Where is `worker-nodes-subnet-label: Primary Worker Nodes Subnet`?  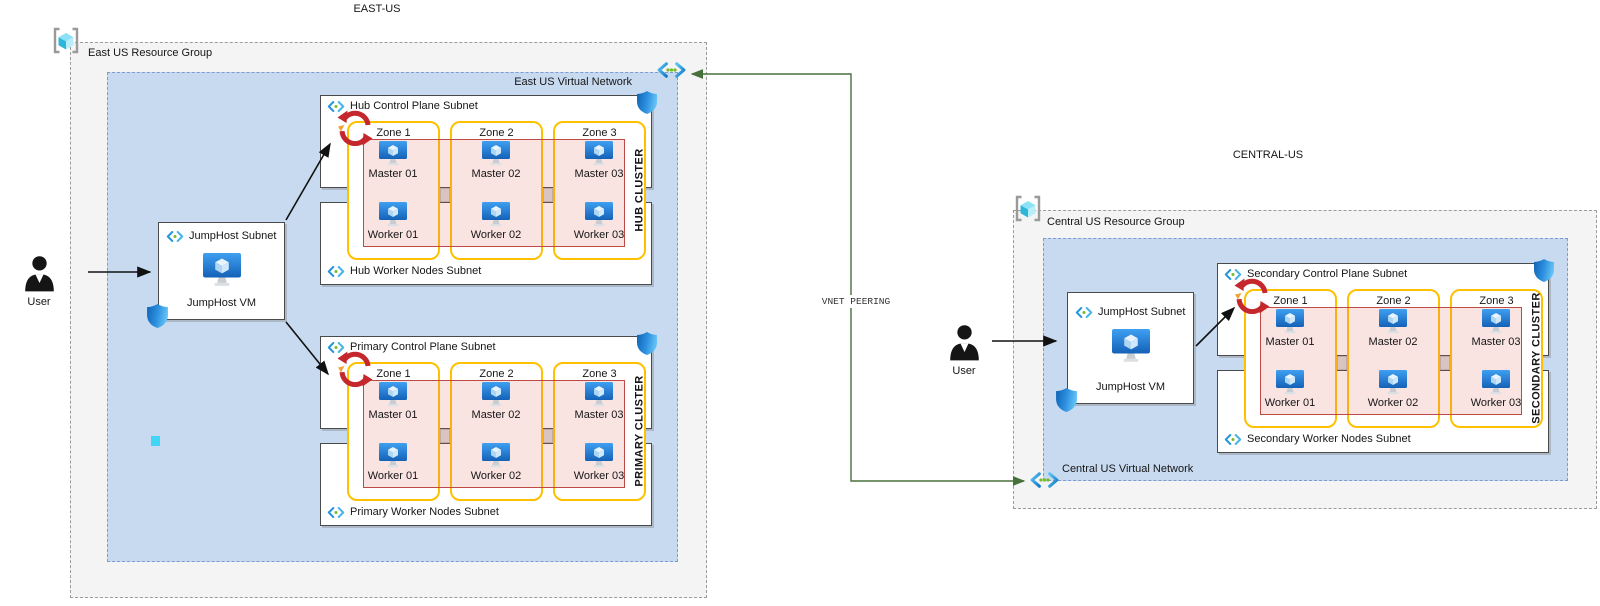
worker-nodes-subnet-label: Primary Worker Nodes Subnet is located at coordinates (424, 512).